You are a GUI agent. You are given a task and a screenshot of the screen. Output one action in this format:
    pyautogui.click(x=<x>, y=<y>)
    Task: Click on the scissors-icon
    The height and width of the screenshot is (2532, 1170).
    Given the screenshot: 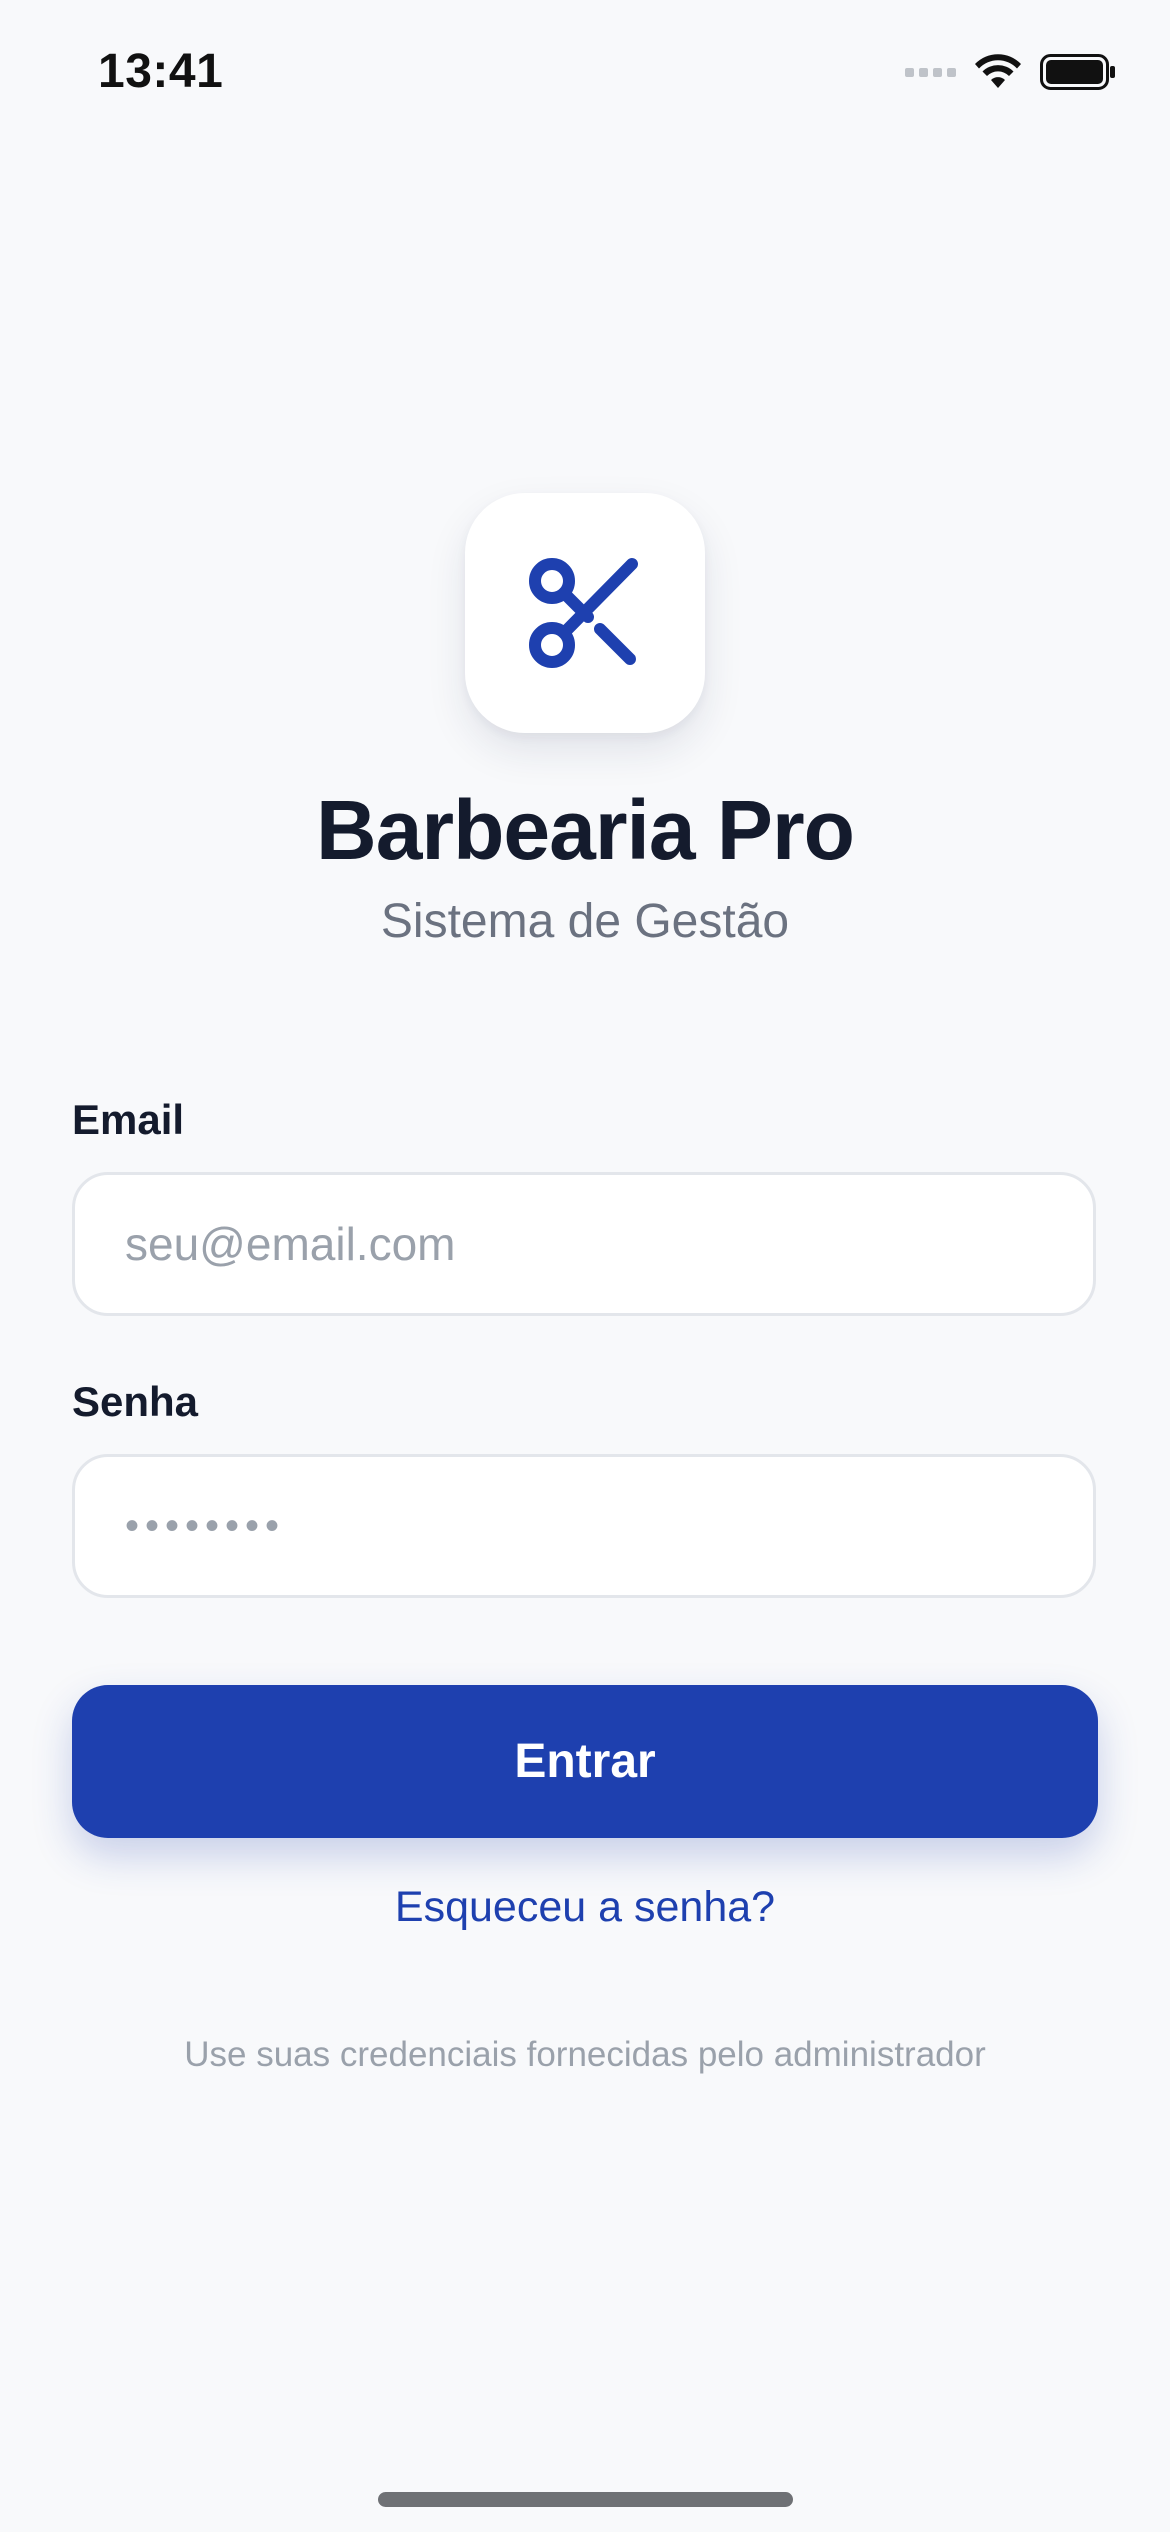 What is the action you would take?
    pyautogui.click(x=583, y=613)
    